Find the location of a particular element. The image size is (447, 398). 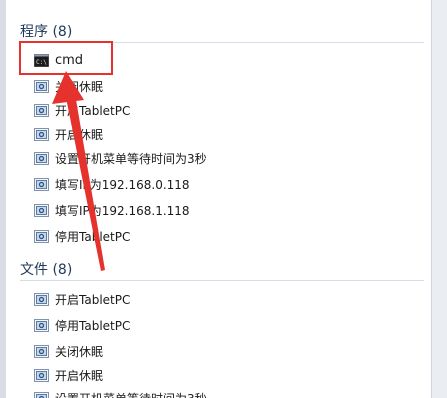

console-icon: C:\ is located at coordinates (41, 60).